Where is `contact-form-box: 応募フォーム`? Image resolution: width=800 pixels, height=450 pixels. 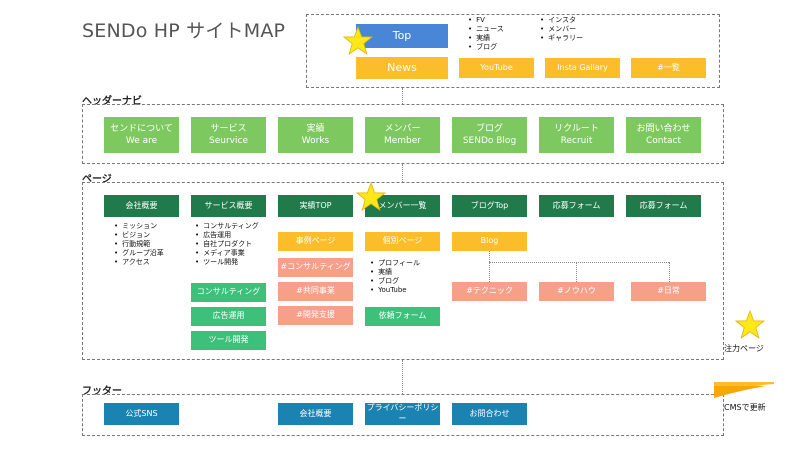
contact-form-box: 応募フォーム is located at coordinates (663, 206).